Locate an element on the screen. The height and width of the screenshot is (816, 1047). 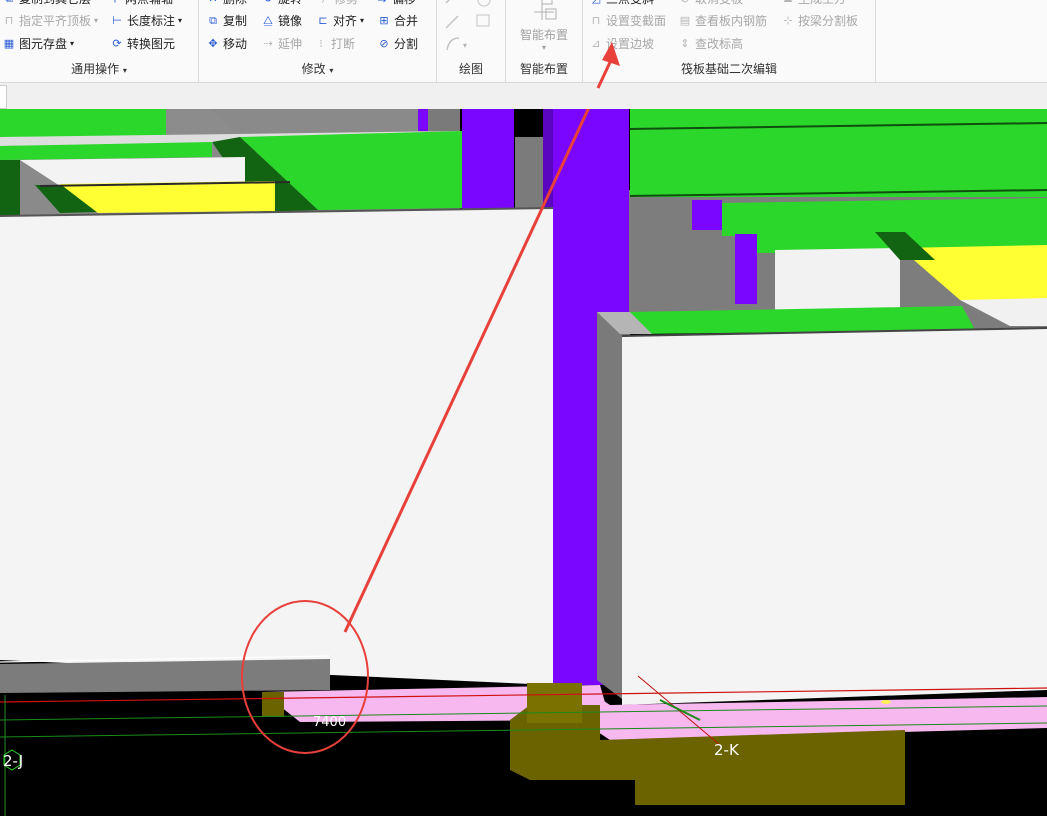
convert-icon: ⟳ is located at coordinates (117, 43).